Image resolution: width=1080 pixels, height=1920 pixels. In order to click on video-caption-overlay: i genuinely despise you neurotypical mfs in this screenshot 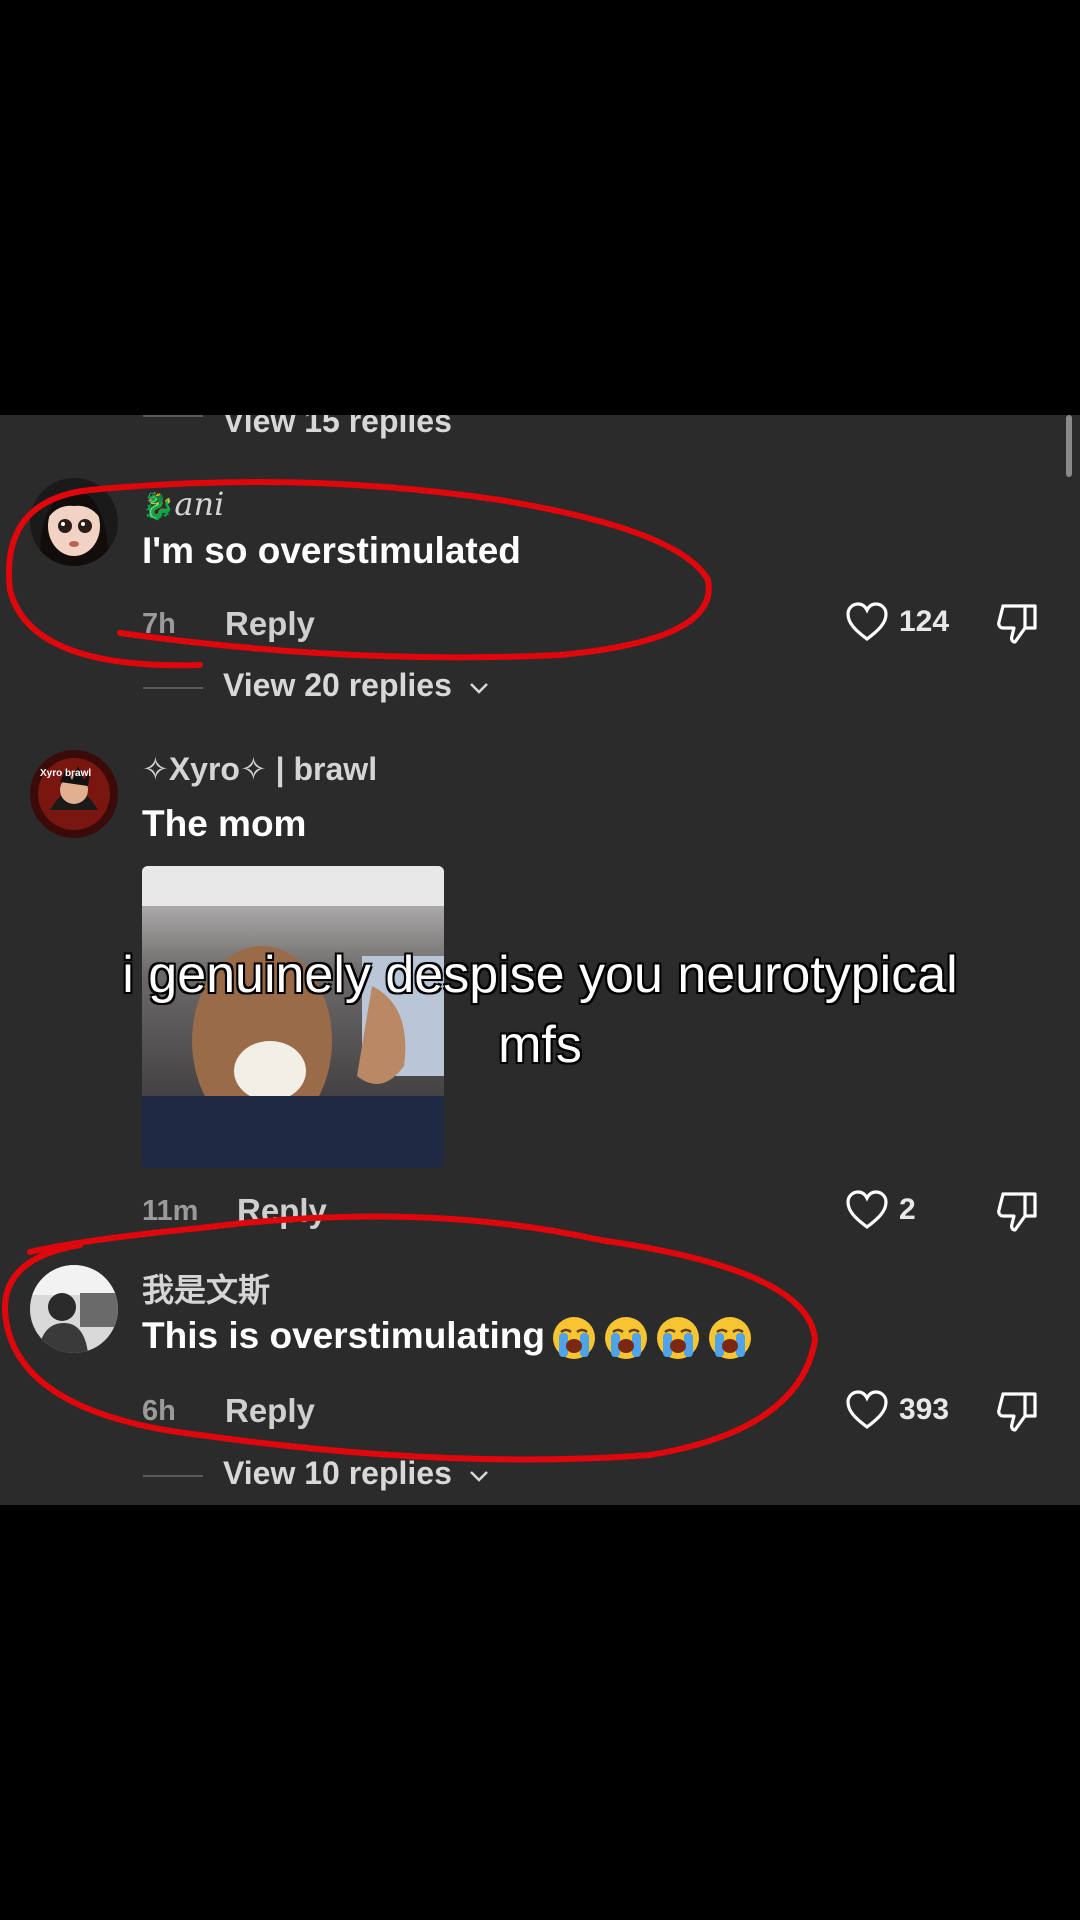, I will do `click(540, 1010)`.